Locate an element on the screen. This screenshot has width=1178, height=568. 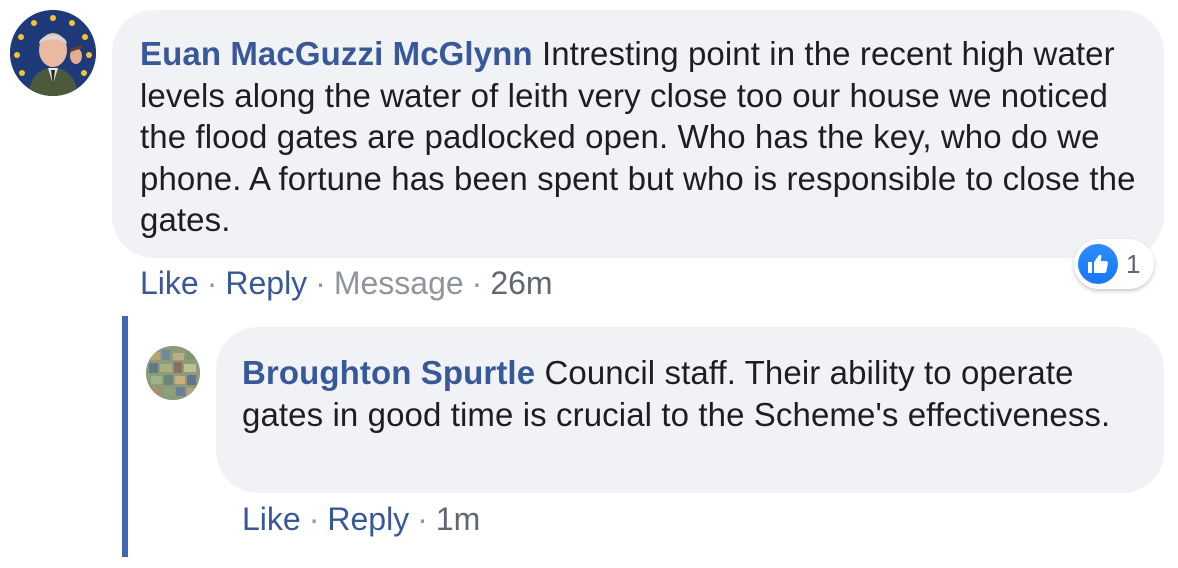
reply-actions: Like · Reply · 1m is located at coordinates (361, 519).